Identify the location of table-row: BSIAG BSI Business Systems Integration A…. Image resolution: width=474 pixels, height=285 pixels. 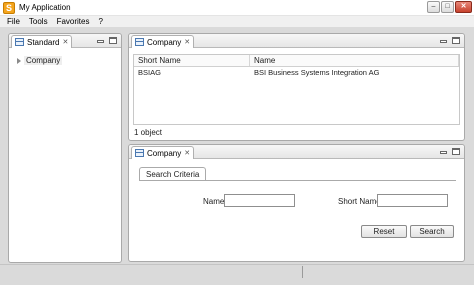
(296, 72).